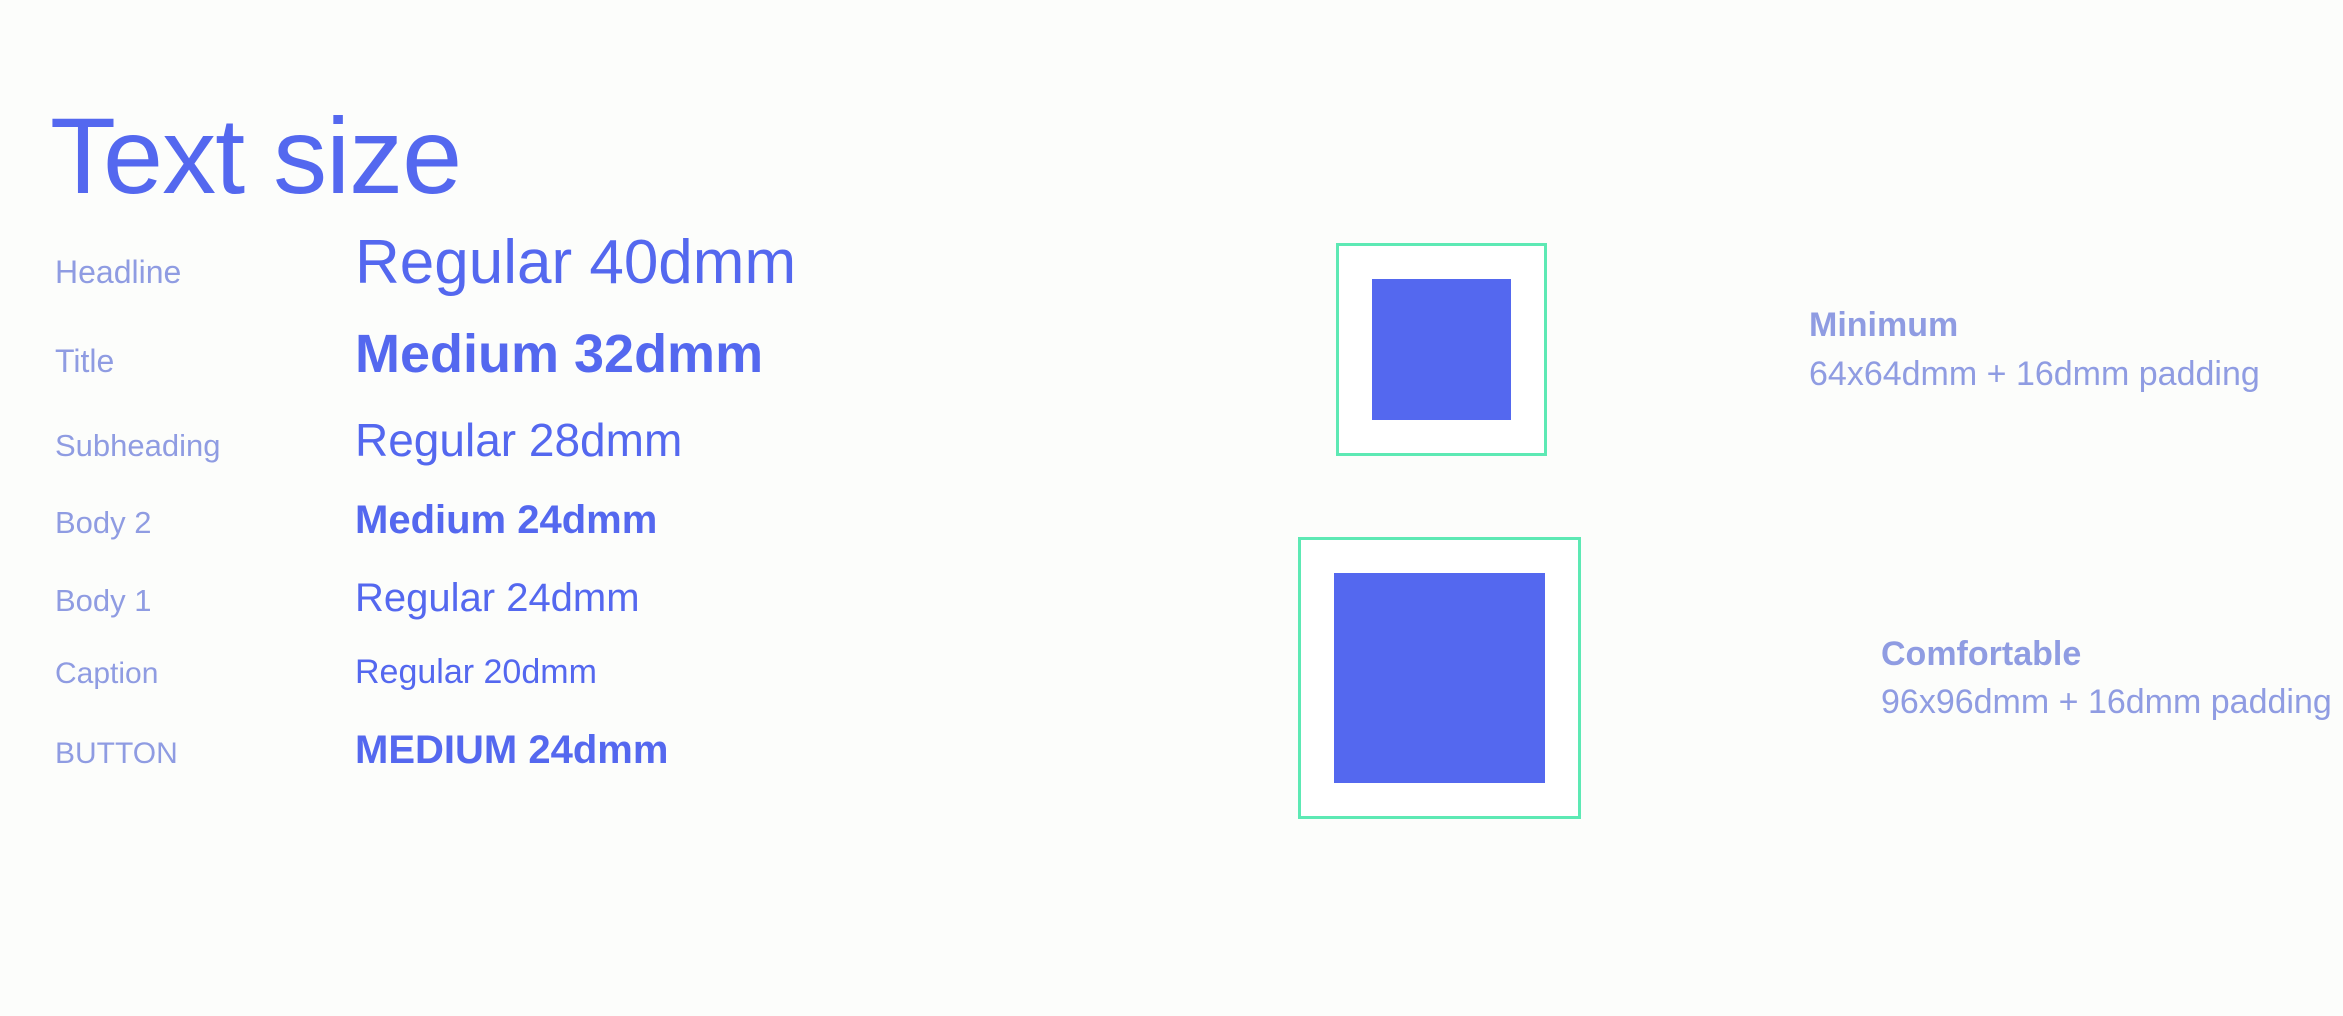 The image size is (2343, 1016). I want to click on type-scale-label: Subheading, so click(138, 445).